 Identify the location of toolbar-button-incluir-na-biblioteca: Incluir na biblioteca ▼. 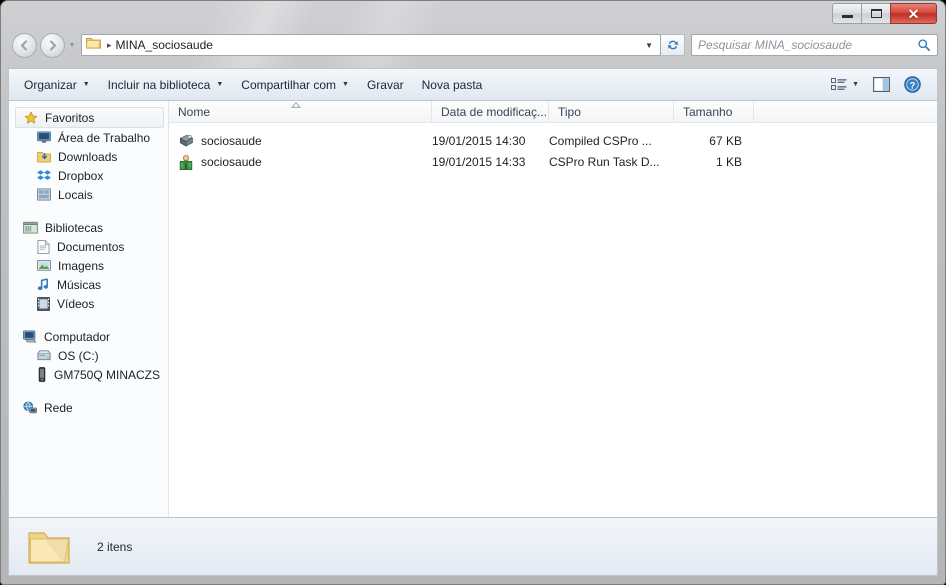
(166, 85).